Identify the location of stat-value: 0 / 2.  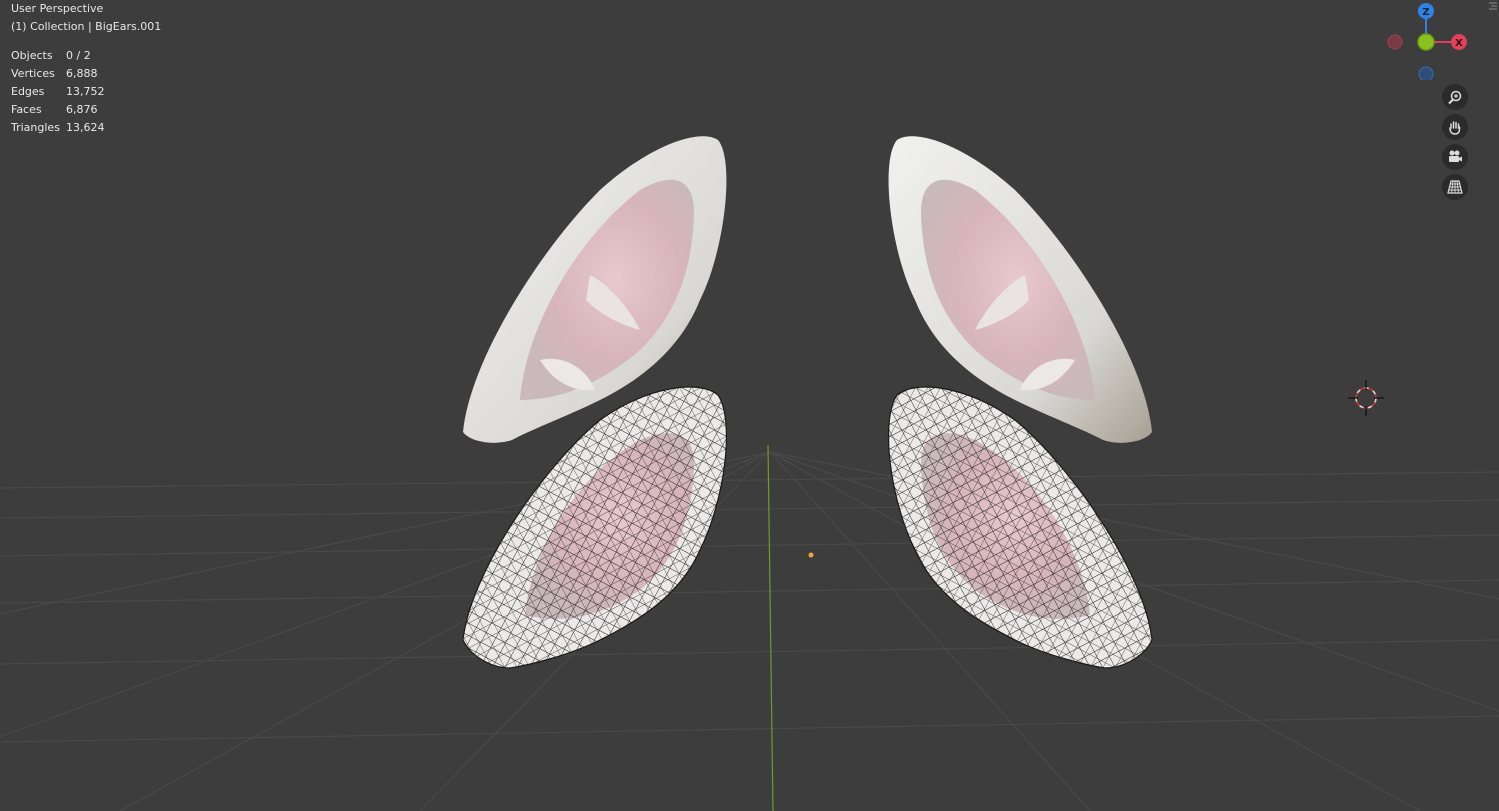
(78, 55).